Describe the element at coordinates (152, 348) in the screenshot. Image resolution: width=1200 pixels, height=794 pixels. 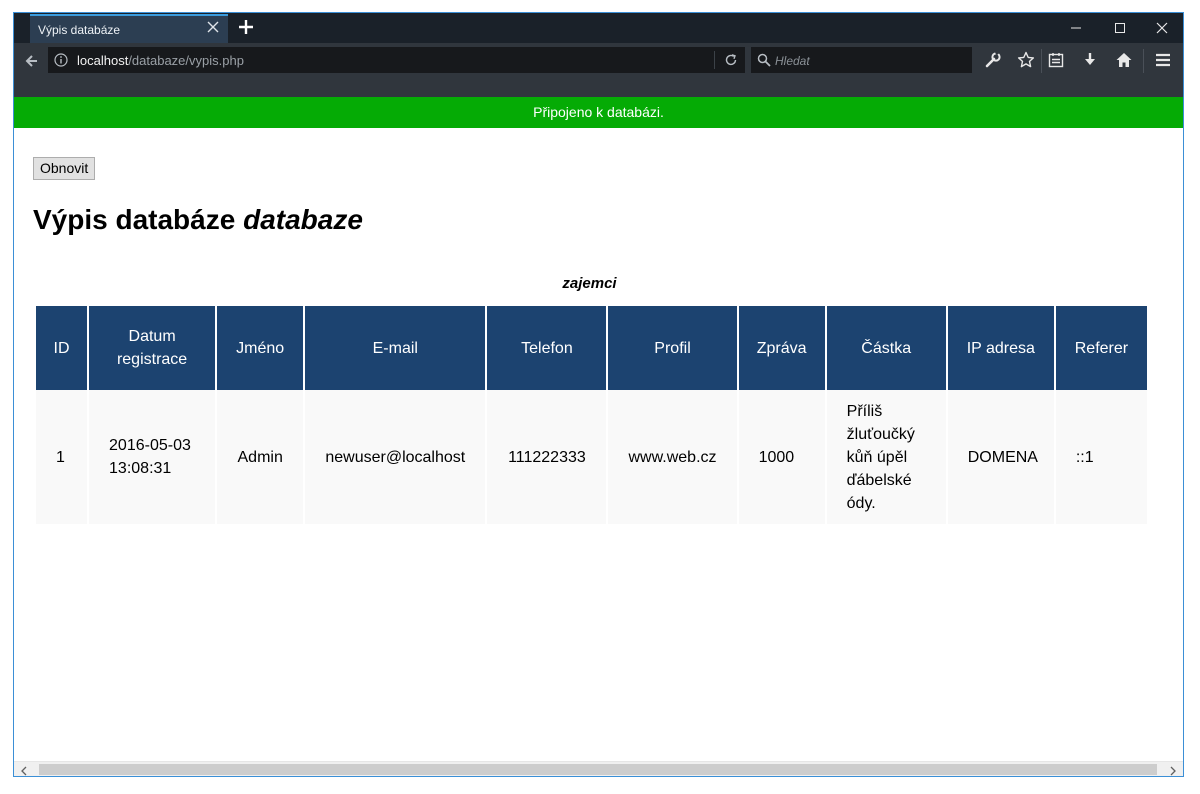
I see `column-header-registration-date: Datum registrace` at that location.